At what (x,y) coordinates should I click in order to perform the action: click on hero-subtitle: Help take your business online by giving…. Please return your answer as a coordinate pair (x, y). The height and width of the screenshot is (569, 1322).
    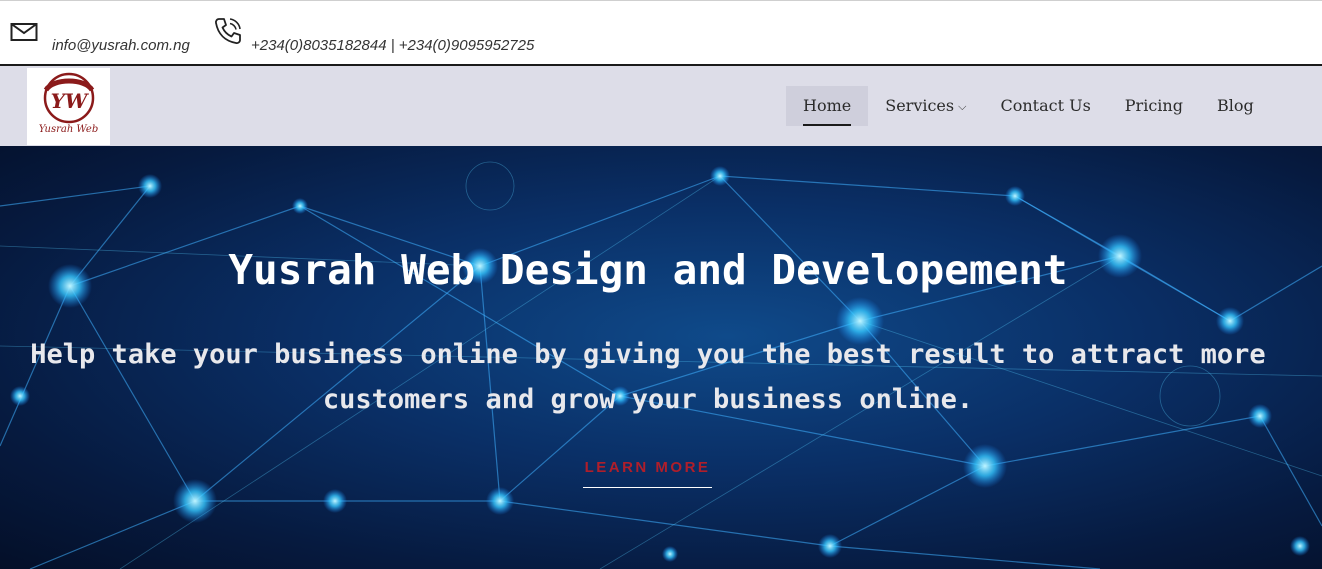
    Looking at the image, I should click on (648, 377).